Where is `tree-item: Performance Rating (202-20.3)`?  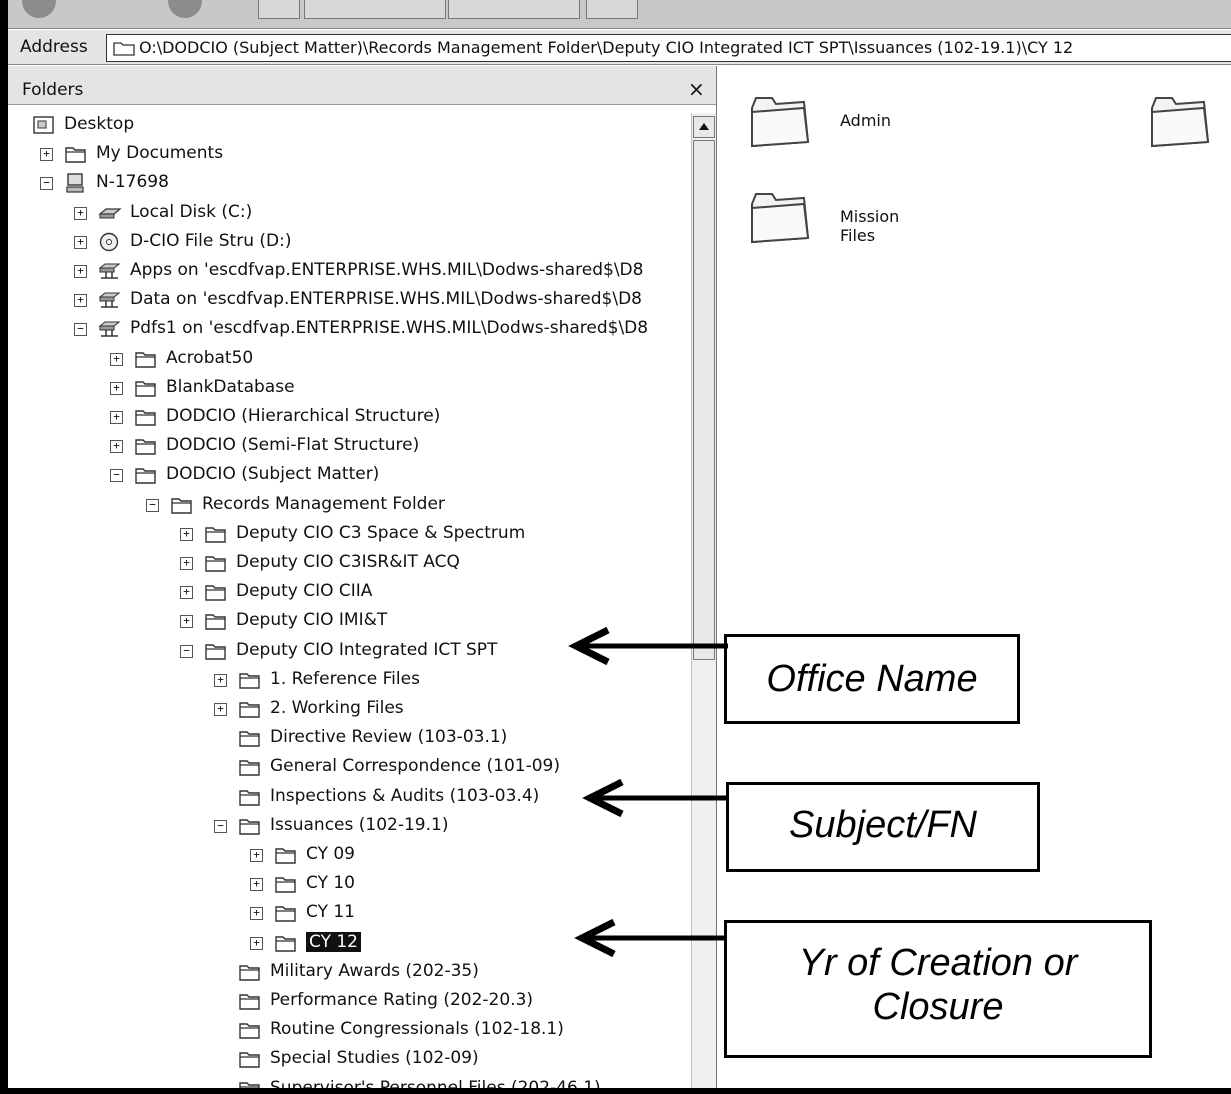 tree-item: Performance Rating (202-20.3) is located at coordinates (348, 1002).